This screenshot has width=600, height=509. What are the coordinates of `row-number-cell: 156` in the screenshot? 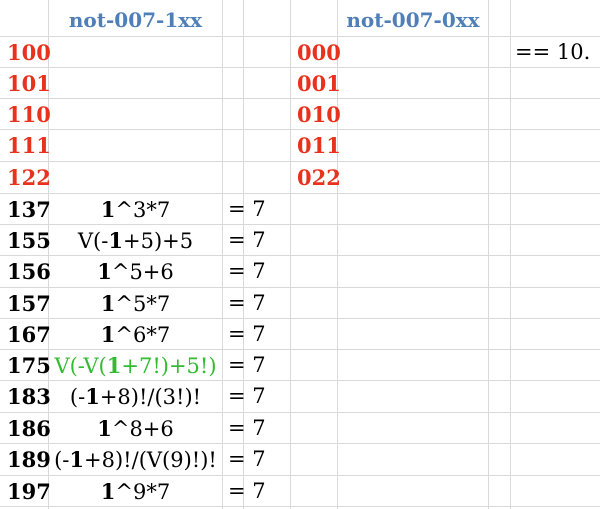 It's located at (25, 271).